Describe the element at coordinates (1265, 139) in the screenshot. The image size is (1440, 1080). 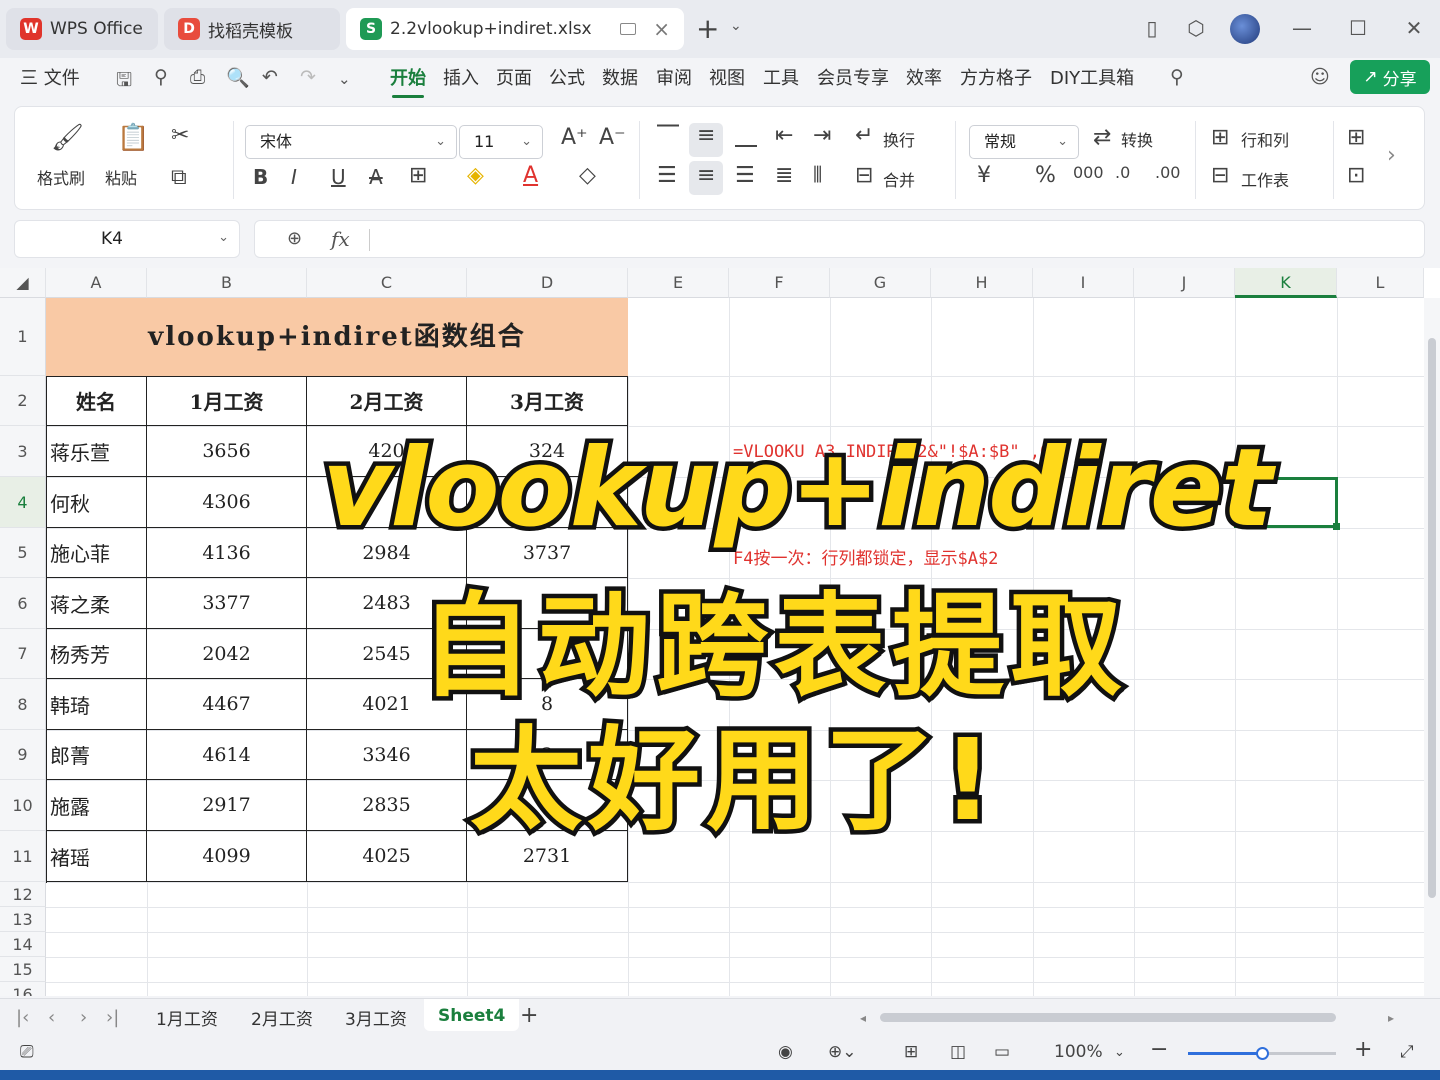
I see `rows-cols-label: 行和列` at that location.